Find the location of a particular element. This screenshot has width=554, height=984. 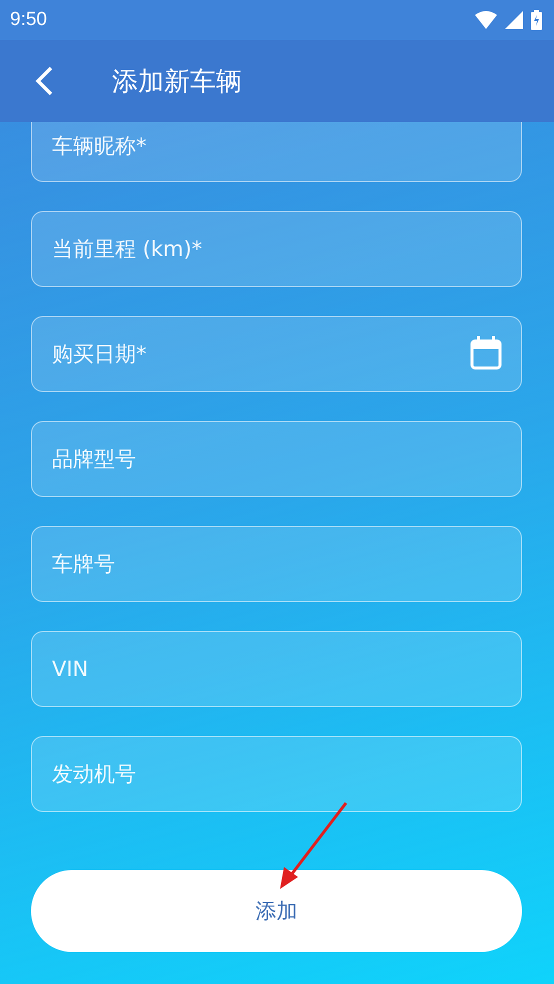

calendar-icon is located at coordinates (486, 353).